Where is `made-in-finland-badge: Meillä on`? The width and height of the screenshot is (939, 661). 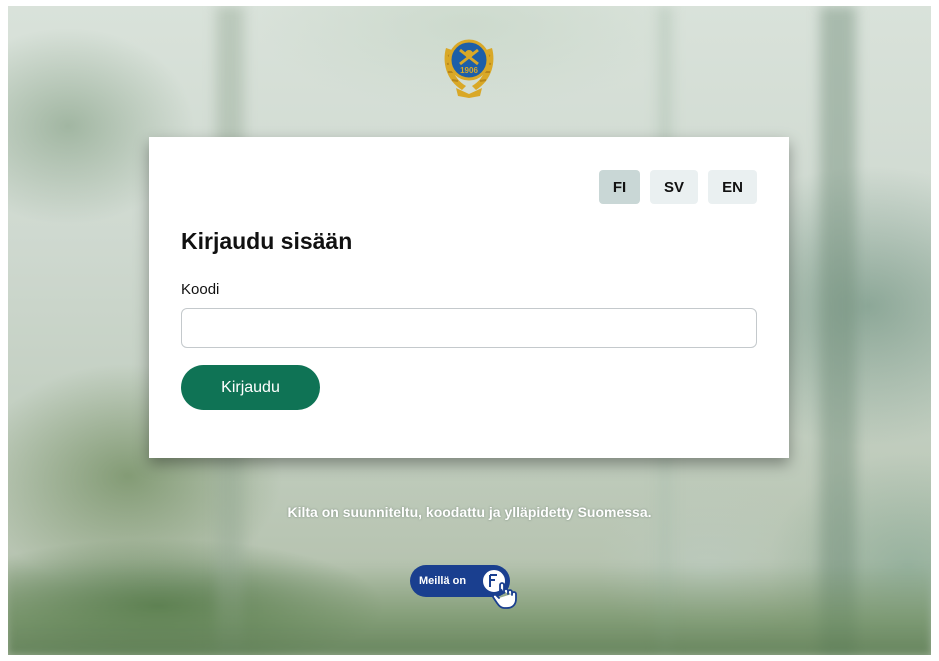
made-in-finland-badge: Meillä on is located at coordinates (463, 587).